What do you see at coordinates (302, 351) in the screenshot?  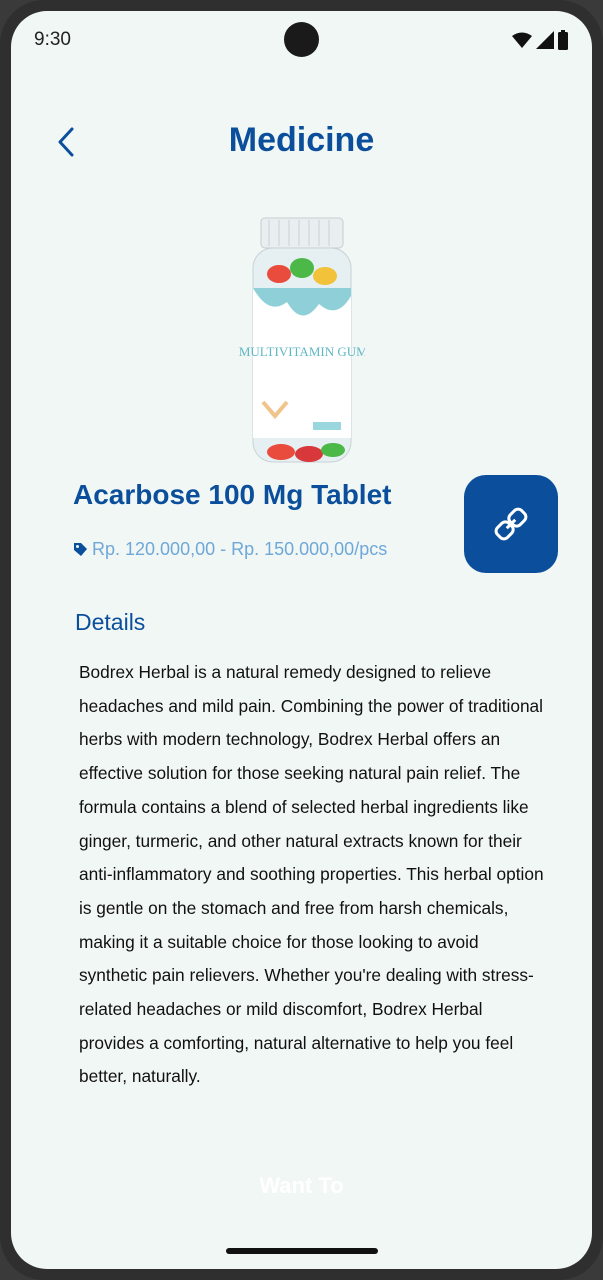 I see `product-image-caption: KIDS MULTIVITAMIN GUMMIES` at bounding box center [302, 351].